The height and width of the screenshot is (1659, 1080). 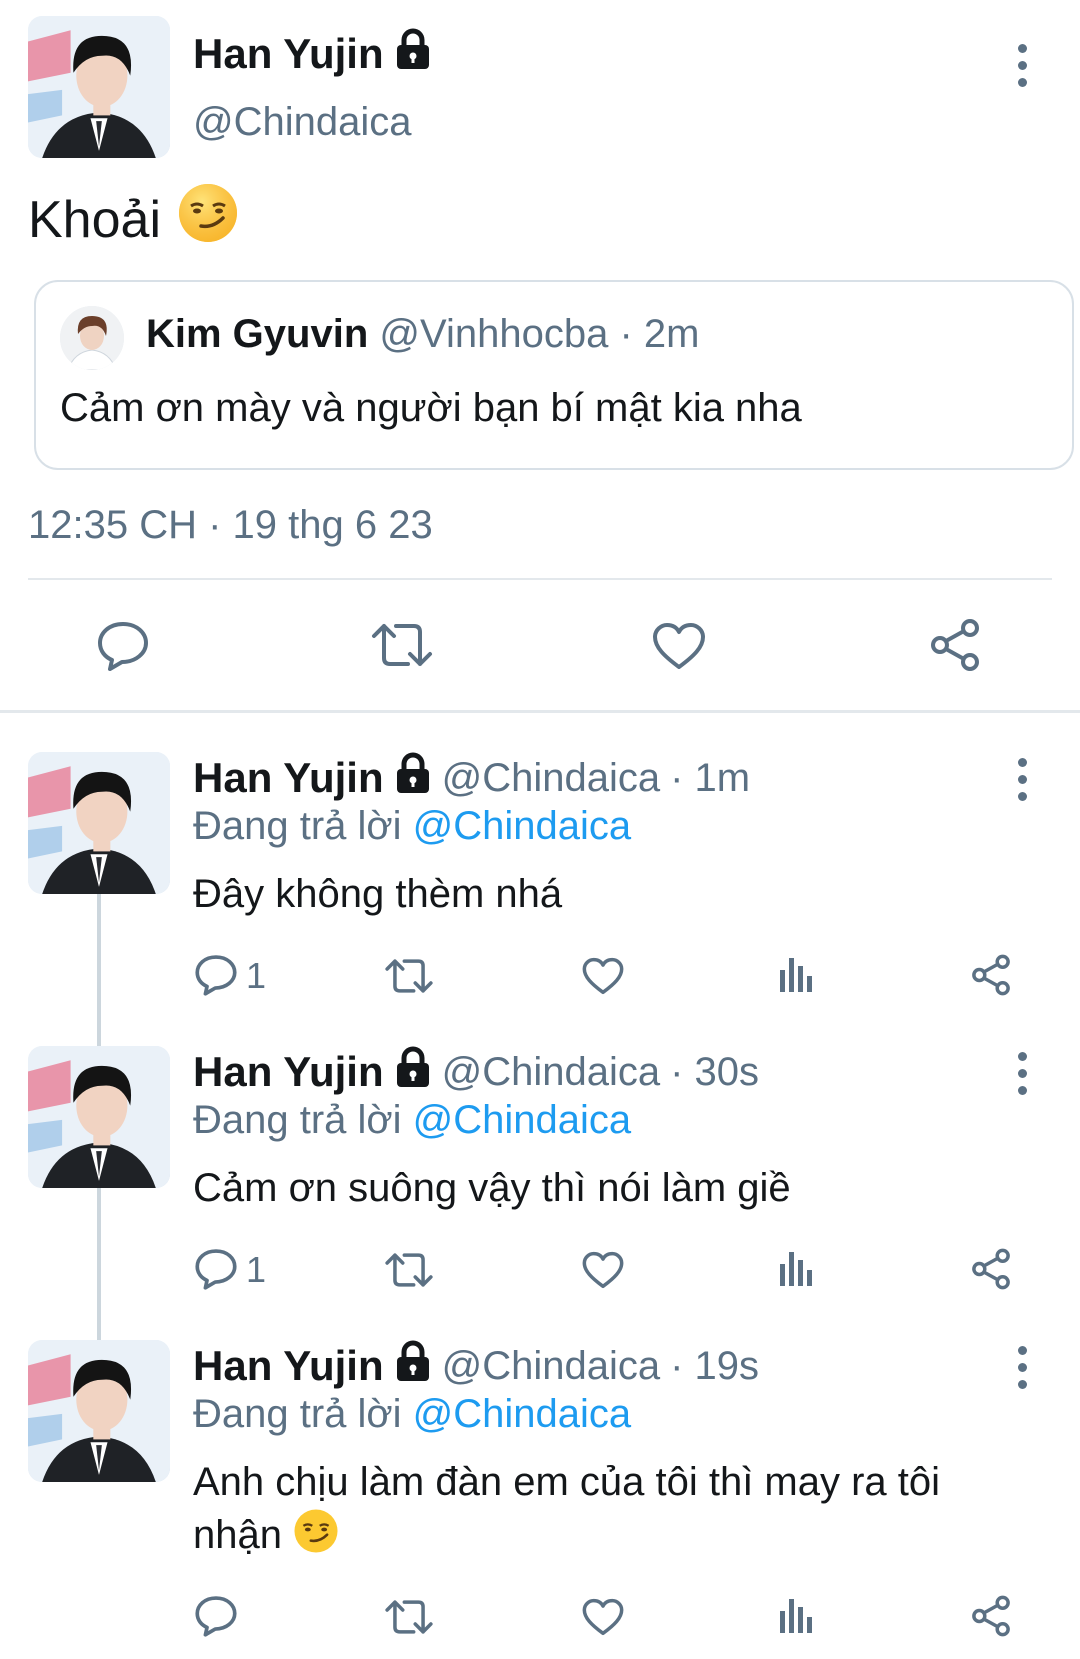 What do you see at coordinates (715, 1365) in the screenshot?
I see `reply-time: · 19s` at bounding box center [715, 1365].